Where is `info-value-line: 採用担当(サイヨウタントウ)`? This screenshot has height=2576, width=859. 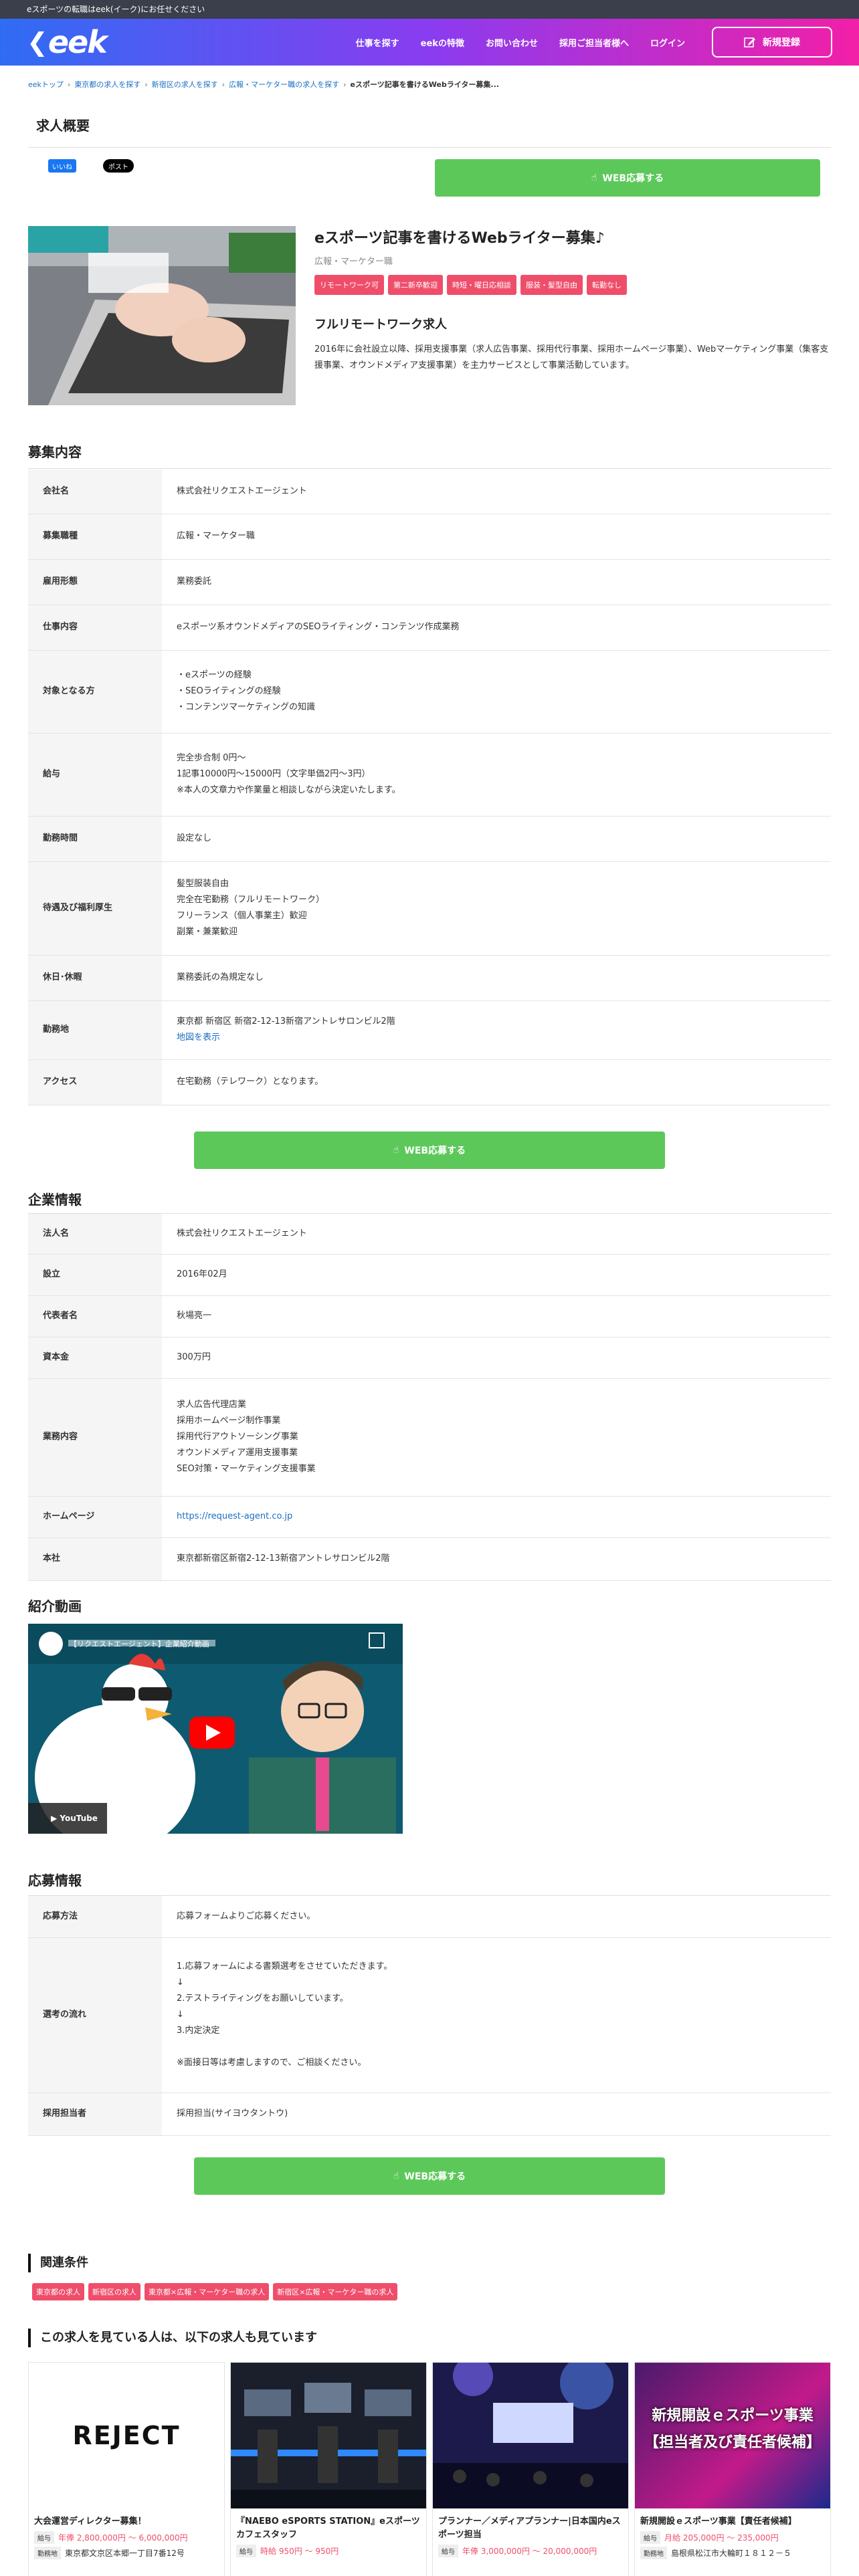 info-value-line: 採用担当(サイヨウタントウ) is located at coordinates (232, 2114).